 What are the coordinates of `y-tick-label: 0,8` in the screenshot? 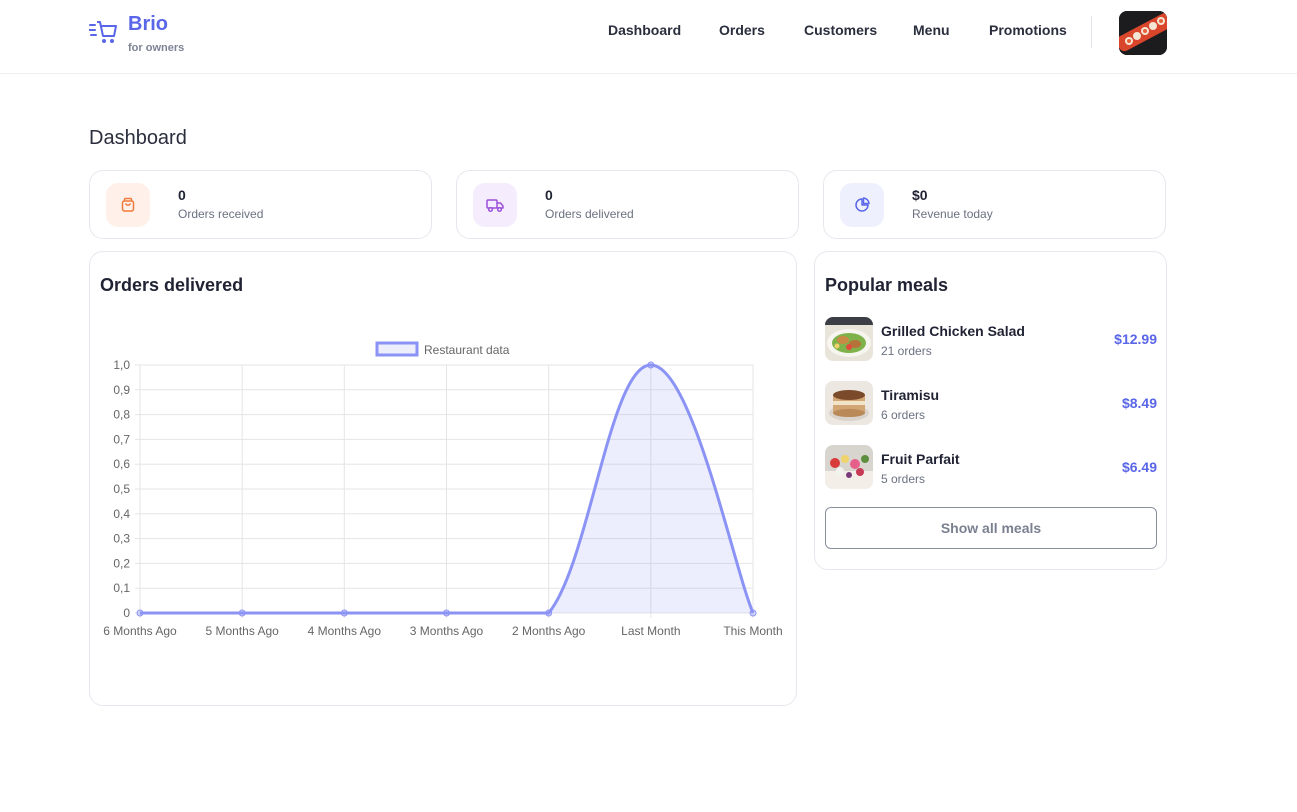 It's located at (121, 415).